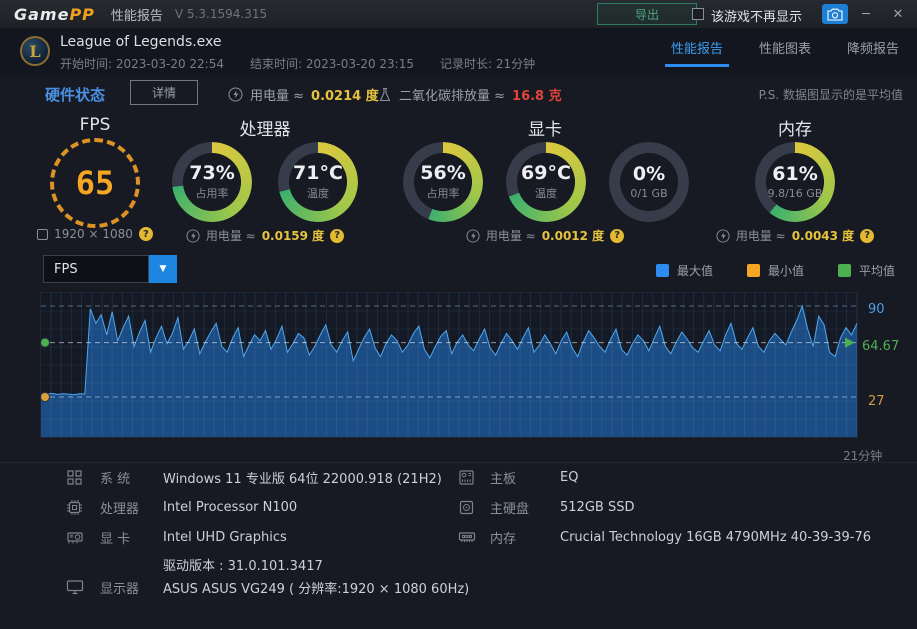 The width and height of the screenshot is (917, 629). I want to click on co2-item: 二氧化碳排放量 ≈ 16.8 克, so click(470, 94).